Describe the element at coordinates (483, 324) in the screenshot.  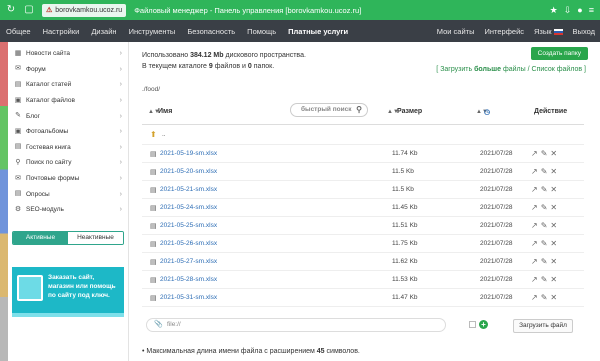
I see `add-upload-field-icon: +` at that location.